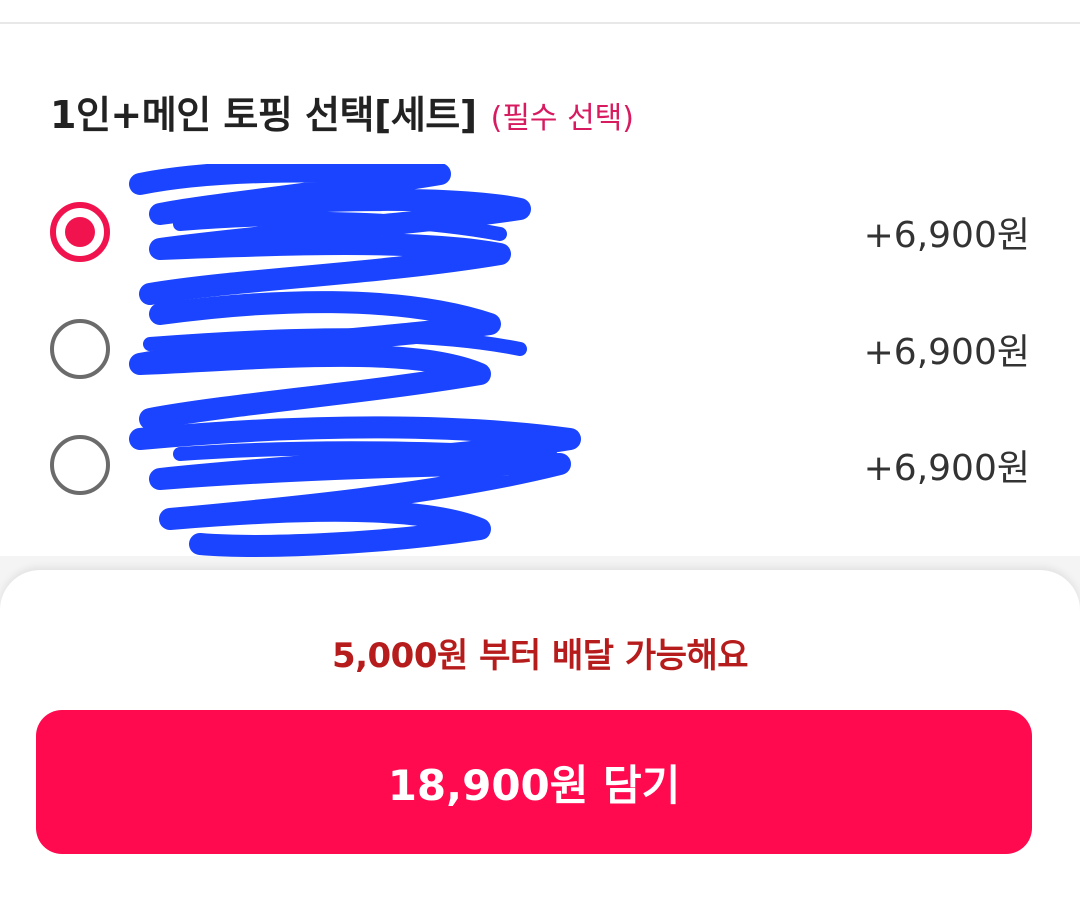 This screenshot has width=1080, height=910. I want to click on min-order-notice: 5,000원 부터 배달 가능해요, so click(540, 656).